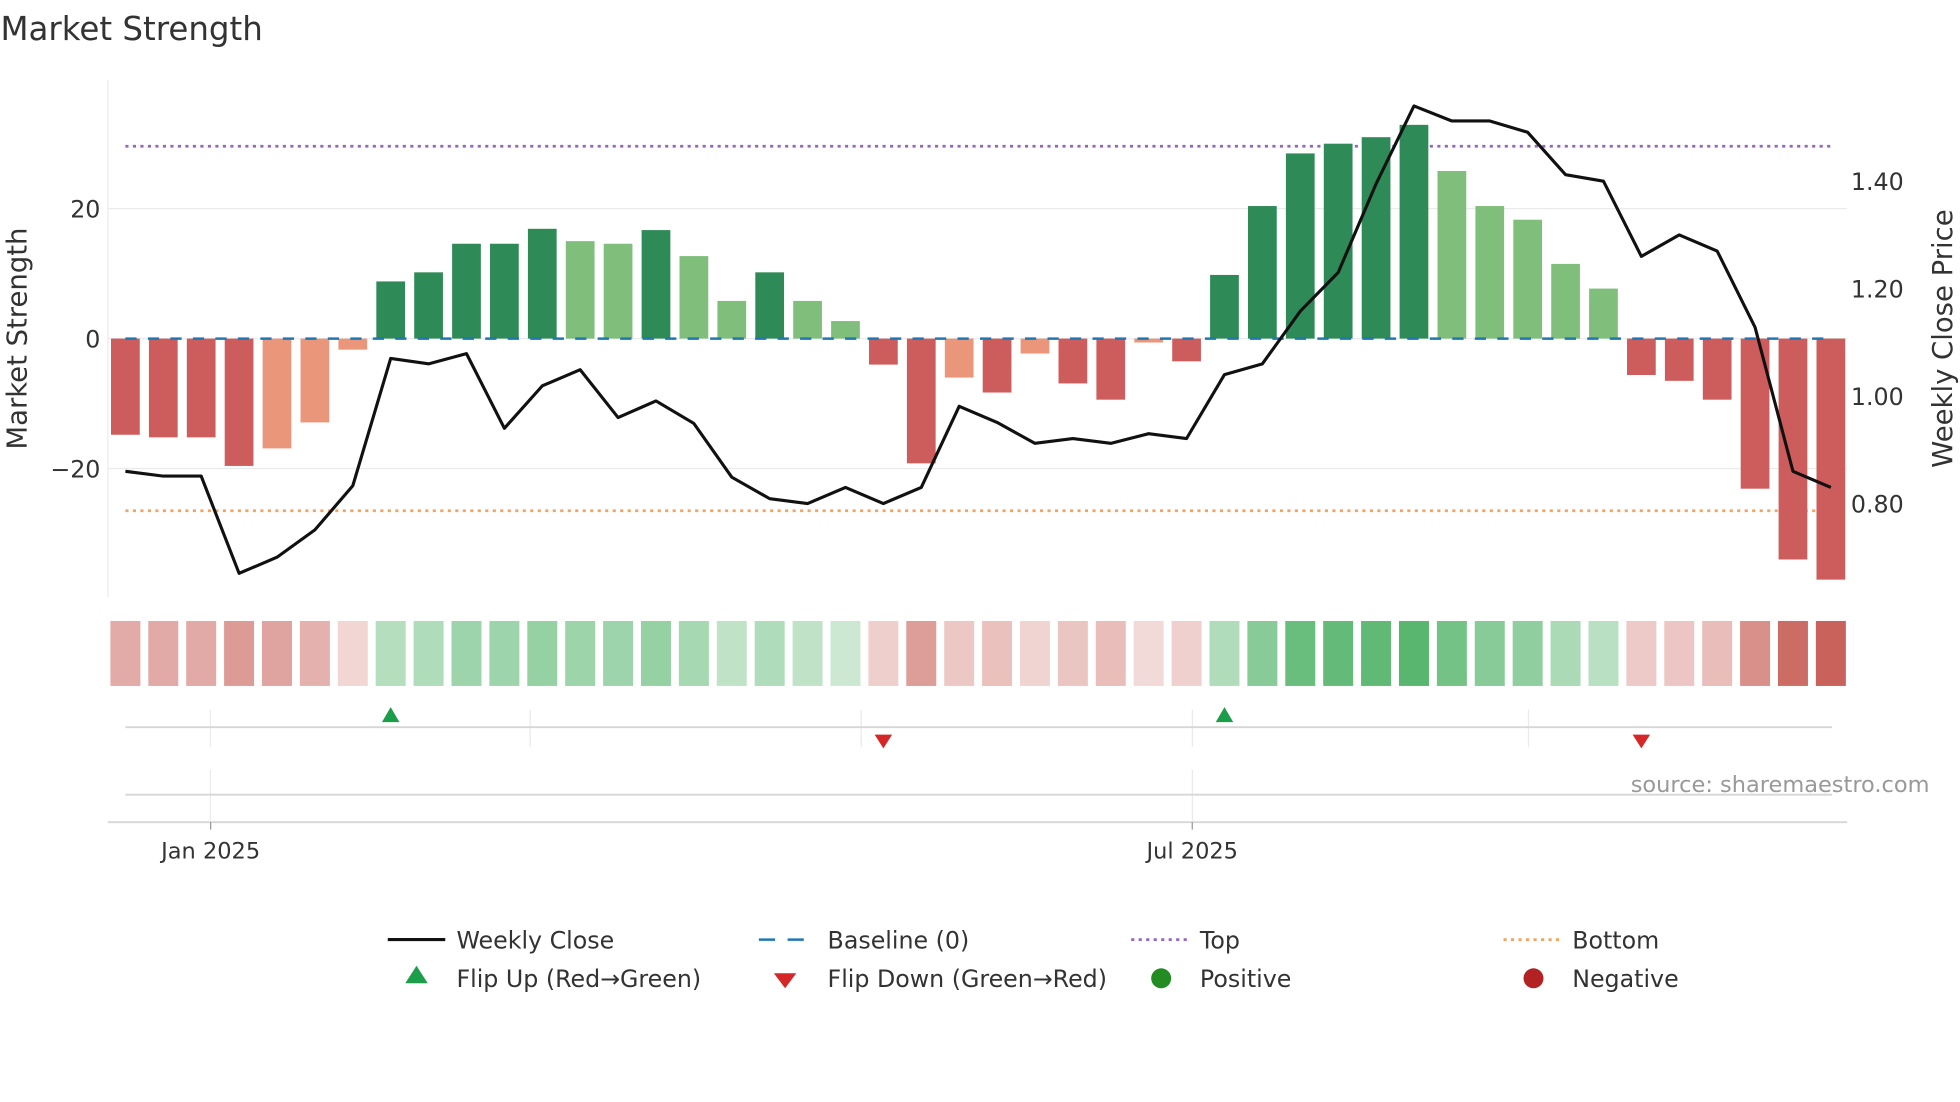 This screenshot has height=1102, width=1960. I want to click on legend-item: Flip Down (Green→Red), so click(940, 979).